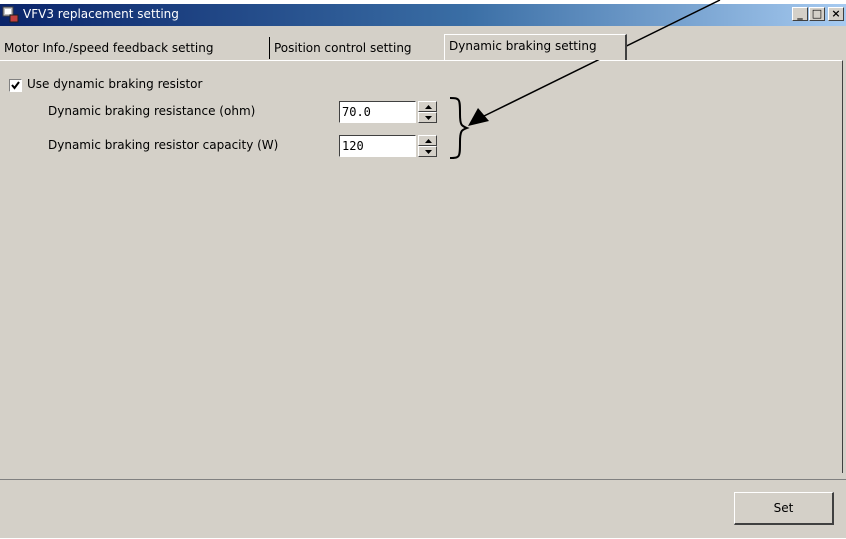  I want to click on window-title: VFV3 replacement setting, so click(101, 14).